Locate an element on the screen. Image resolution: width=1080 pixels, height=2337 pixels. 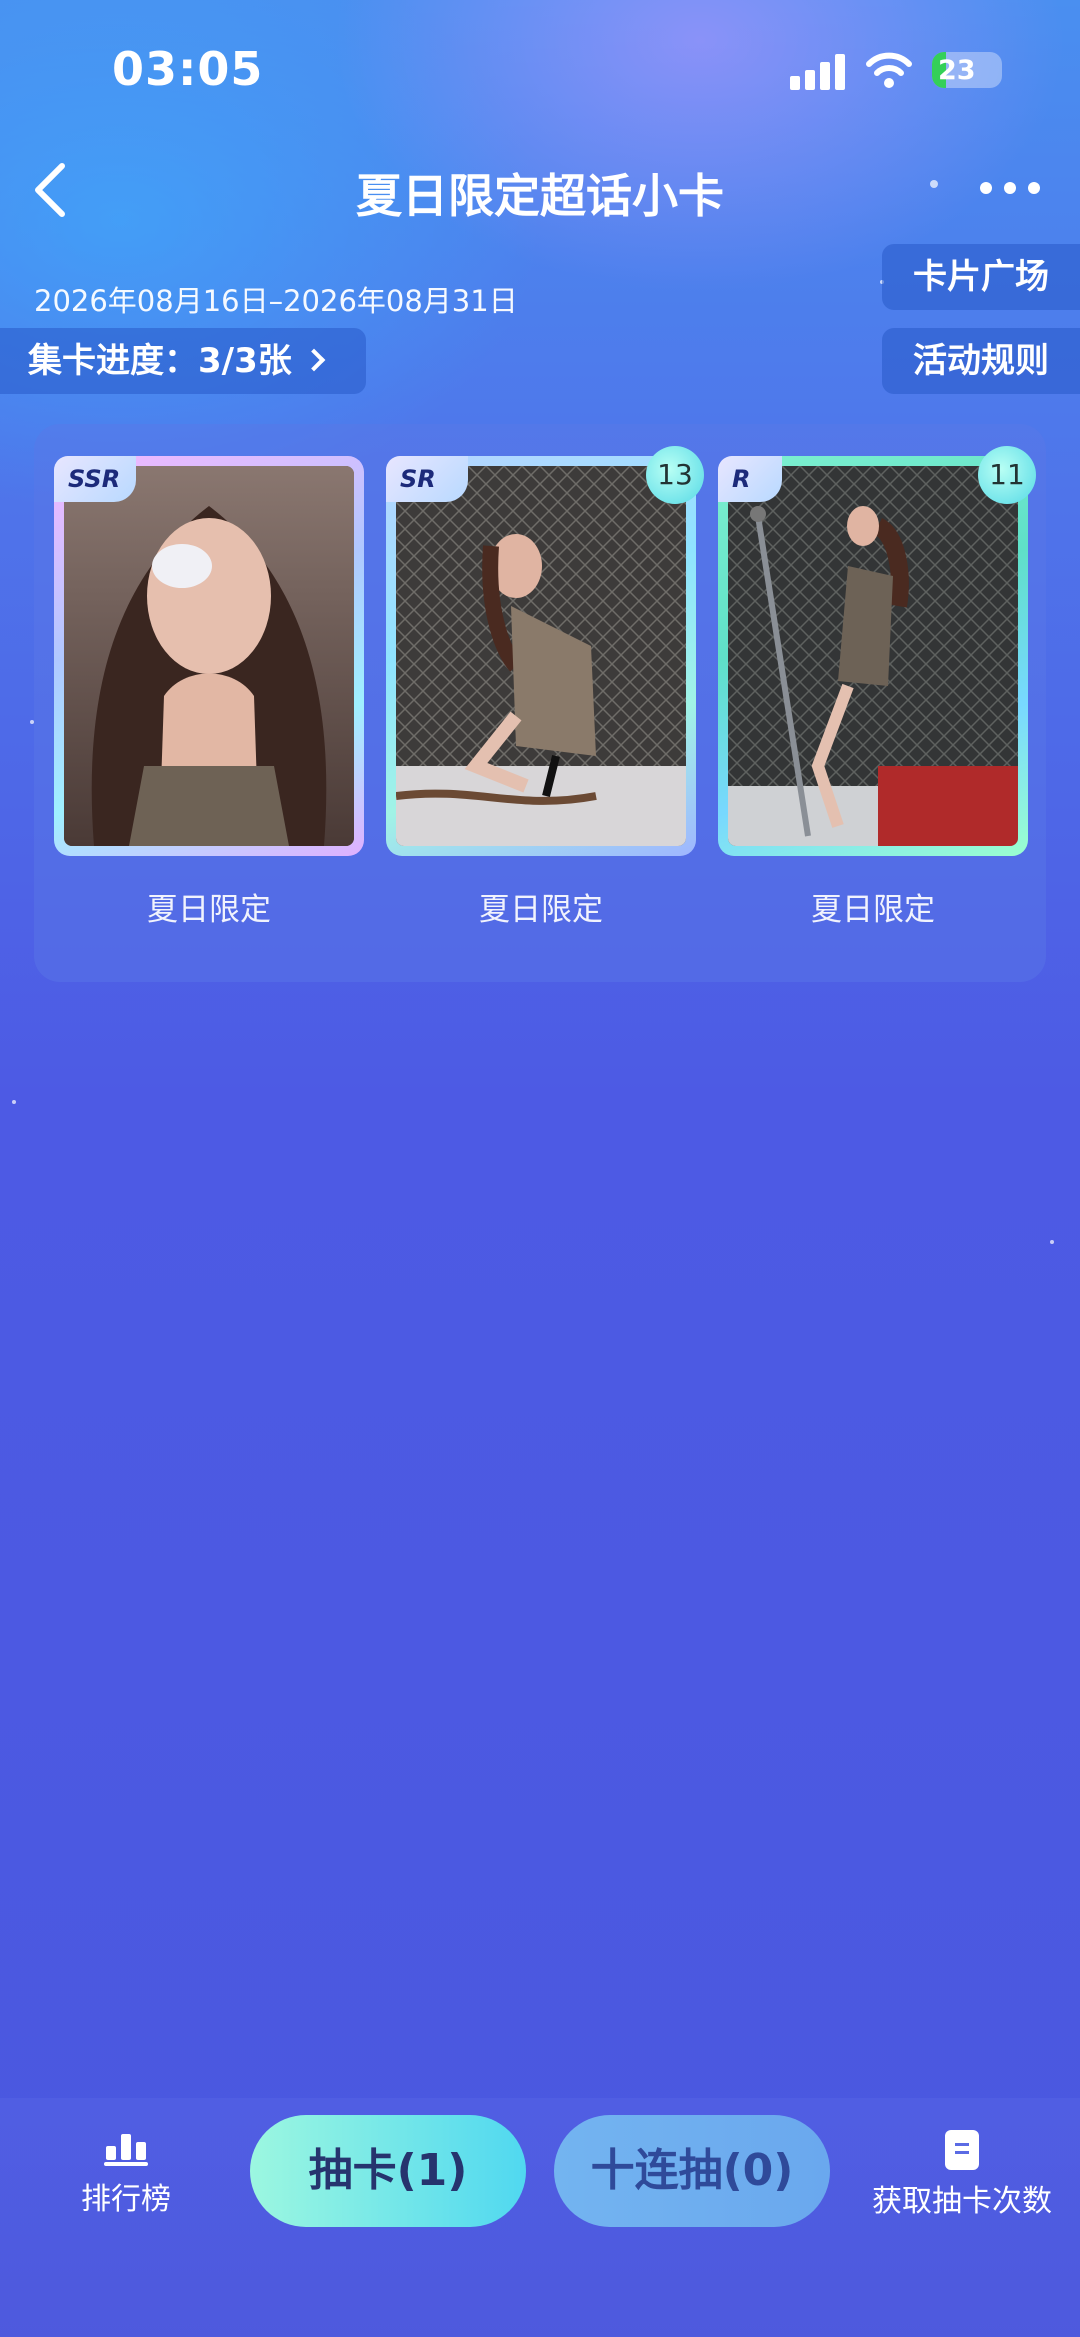
ranking-button: 排行榜 is located at coordinates (126, 2174).